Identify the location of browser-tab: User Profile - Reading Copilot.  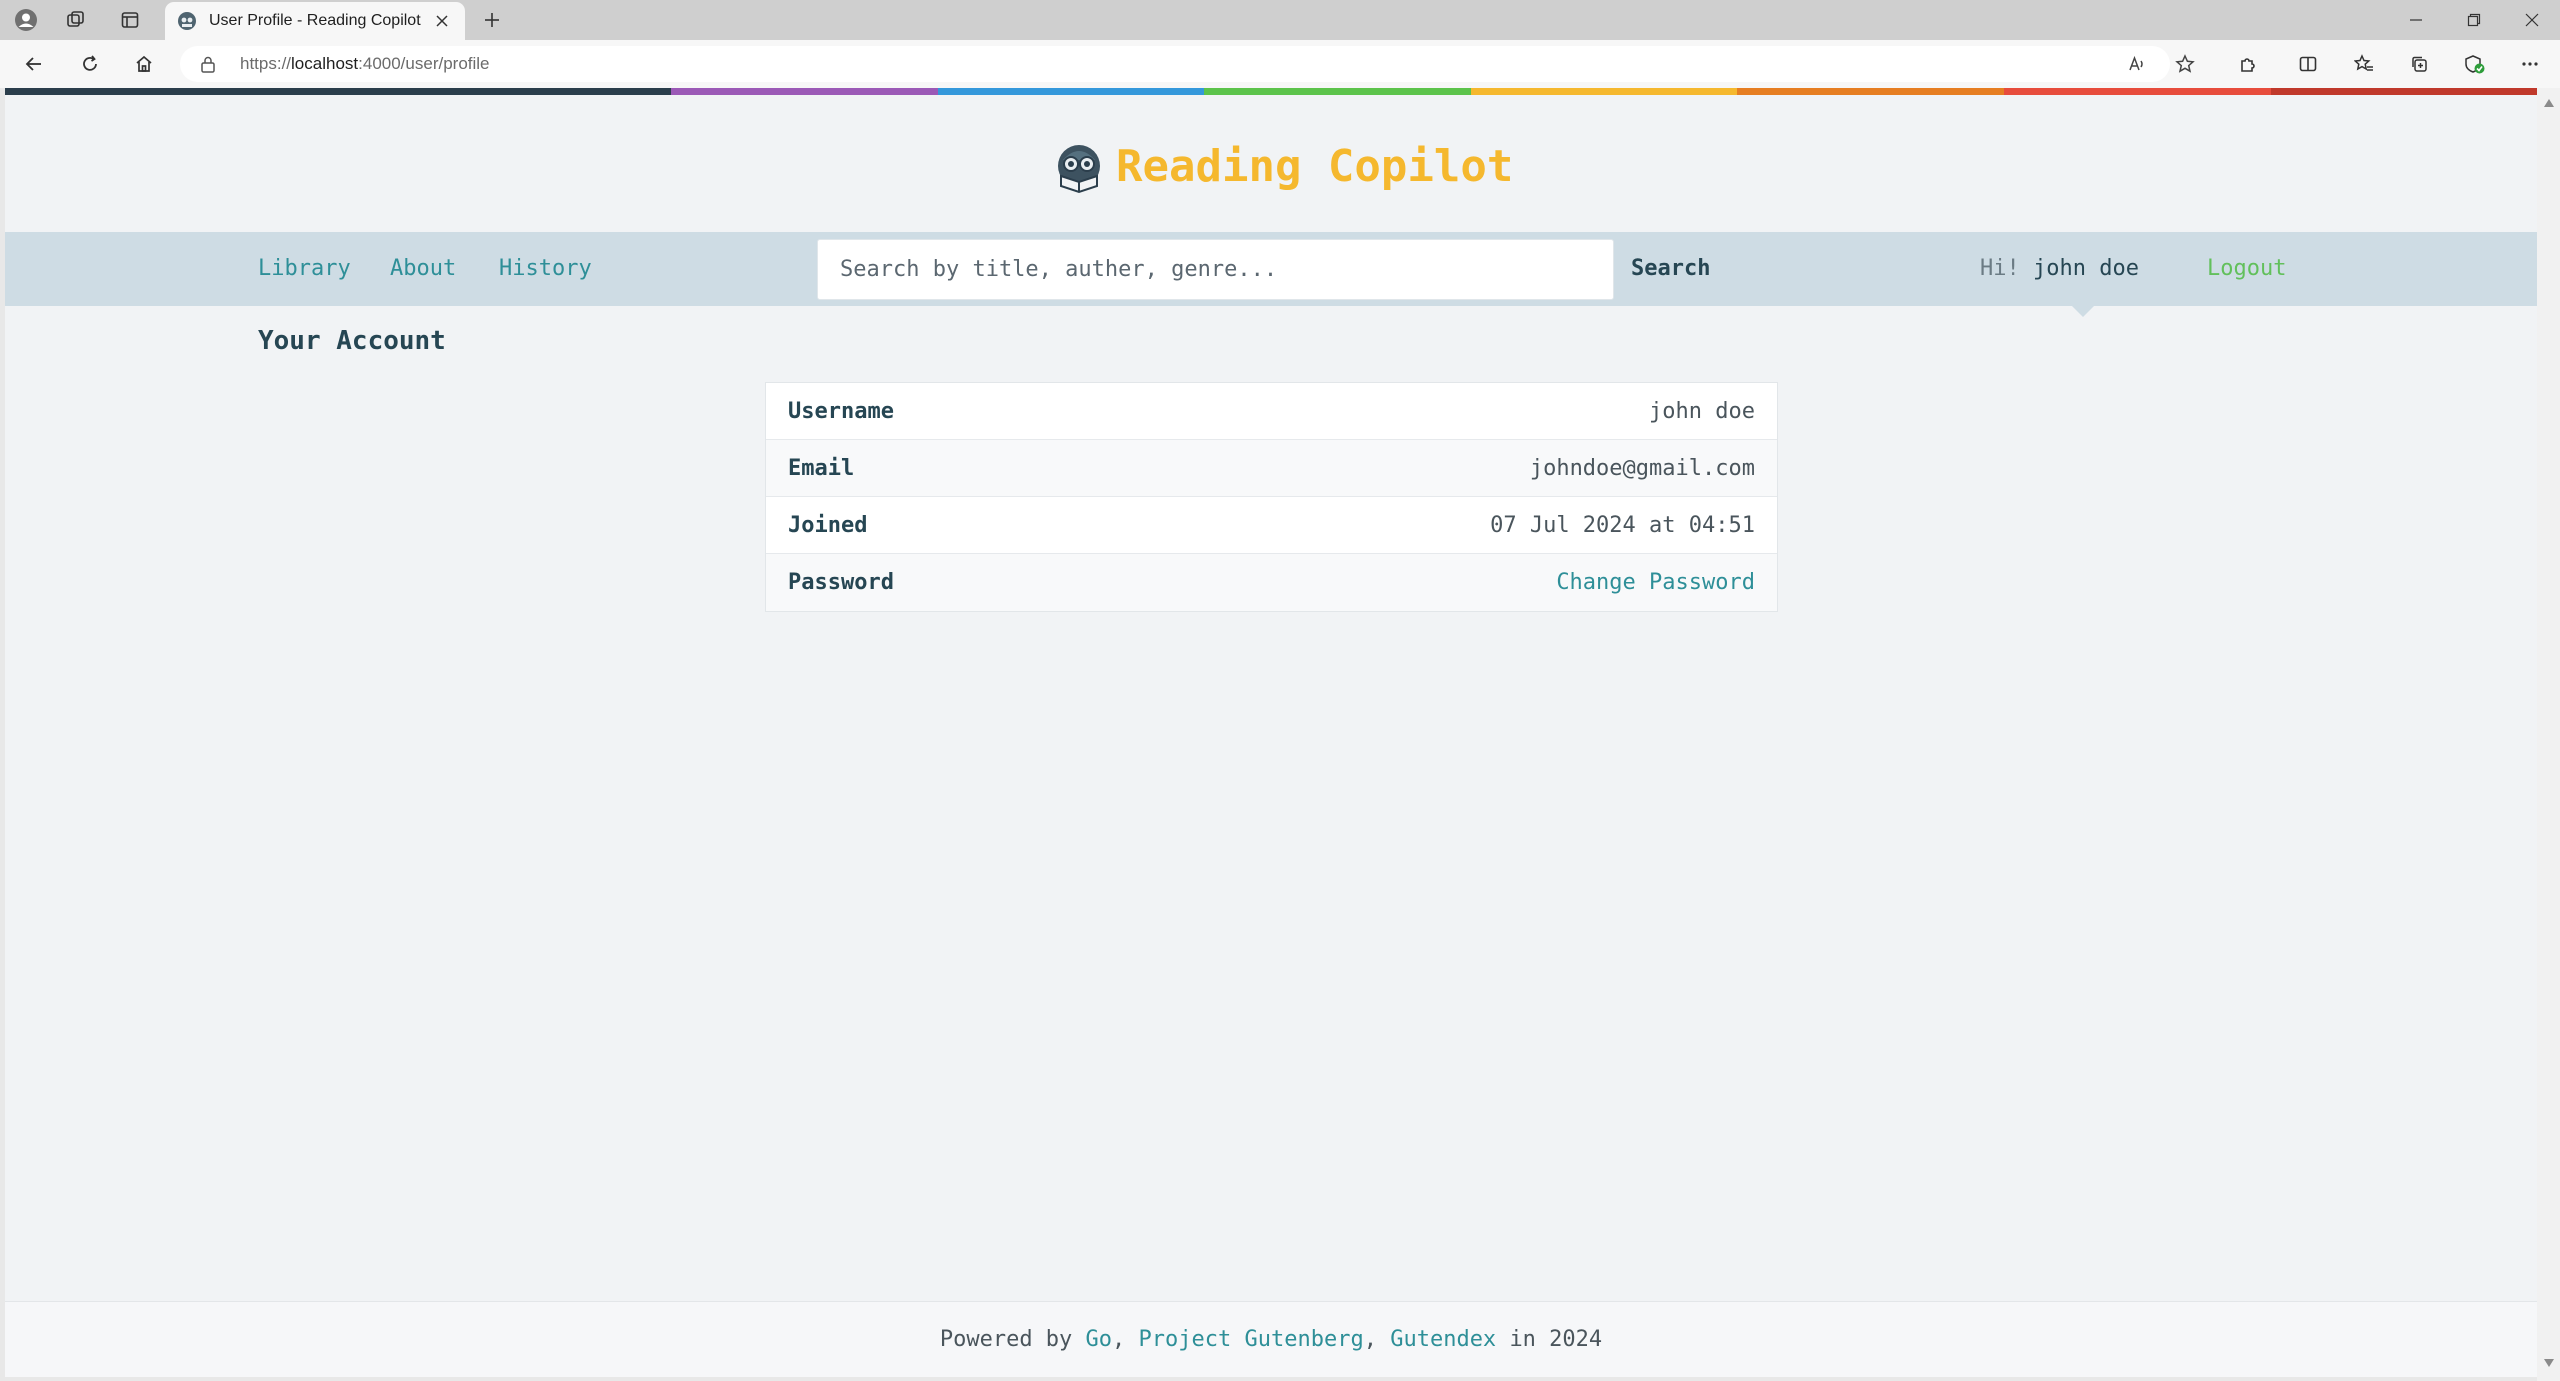
(315, 21).